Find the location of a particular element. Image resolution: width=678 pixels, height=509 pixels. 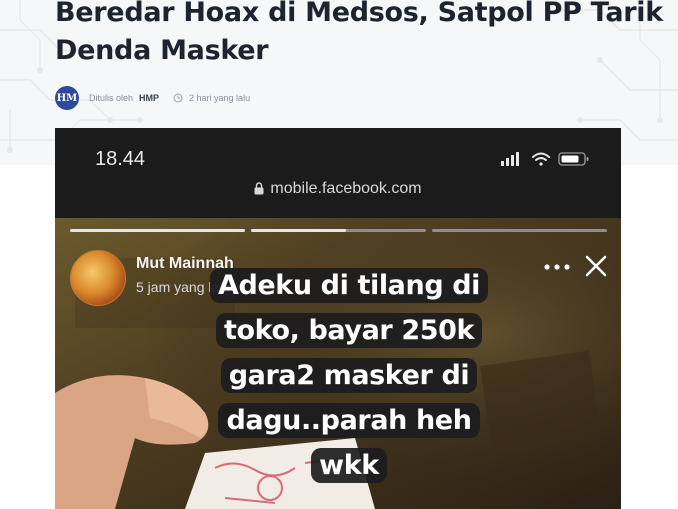

status-icons is located at coordinates (545, 159).